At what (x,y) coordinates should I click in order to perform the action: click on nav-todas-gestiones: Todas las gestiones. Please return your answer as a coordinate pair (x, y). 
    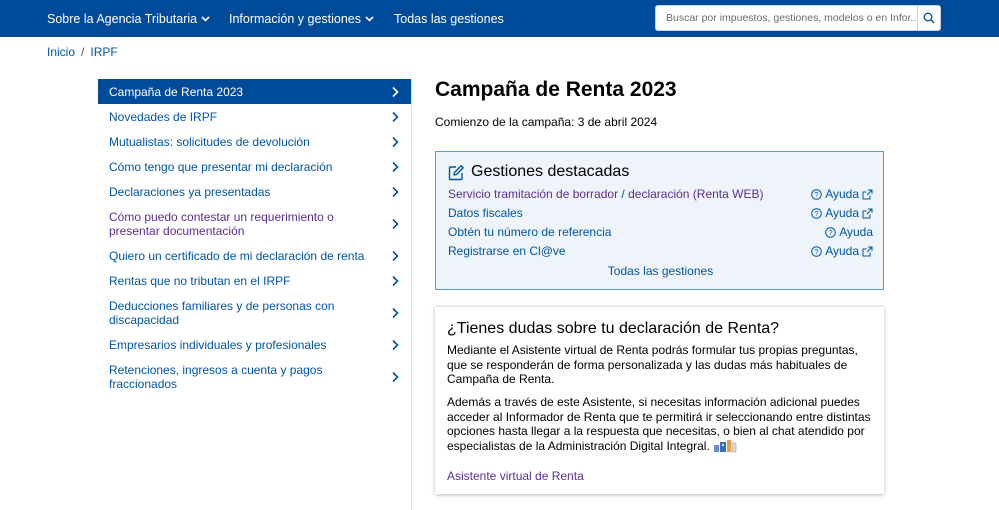
    Looking at the image, I should click on (449, 18).